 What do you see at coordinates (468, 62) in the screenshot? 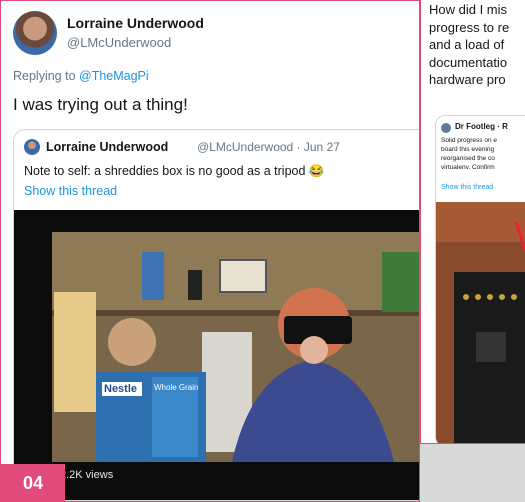
I see `side-text-line: documentatio` at bounding box center [468, 62].